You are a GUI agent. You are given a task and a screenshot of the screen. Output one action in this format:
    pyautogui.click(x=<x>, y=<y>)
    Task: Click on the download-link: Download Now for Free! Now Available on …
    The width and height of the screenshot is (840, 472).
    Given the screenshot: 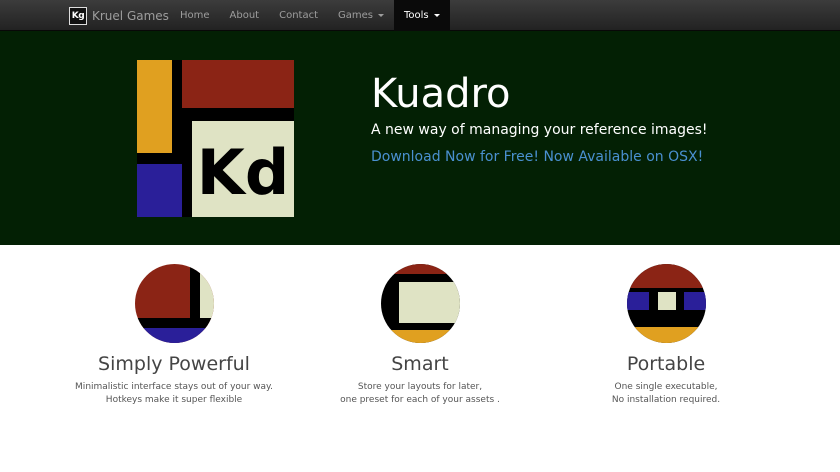 What is the action you would take?
    pyautogui.click(x=537, y=157)
    